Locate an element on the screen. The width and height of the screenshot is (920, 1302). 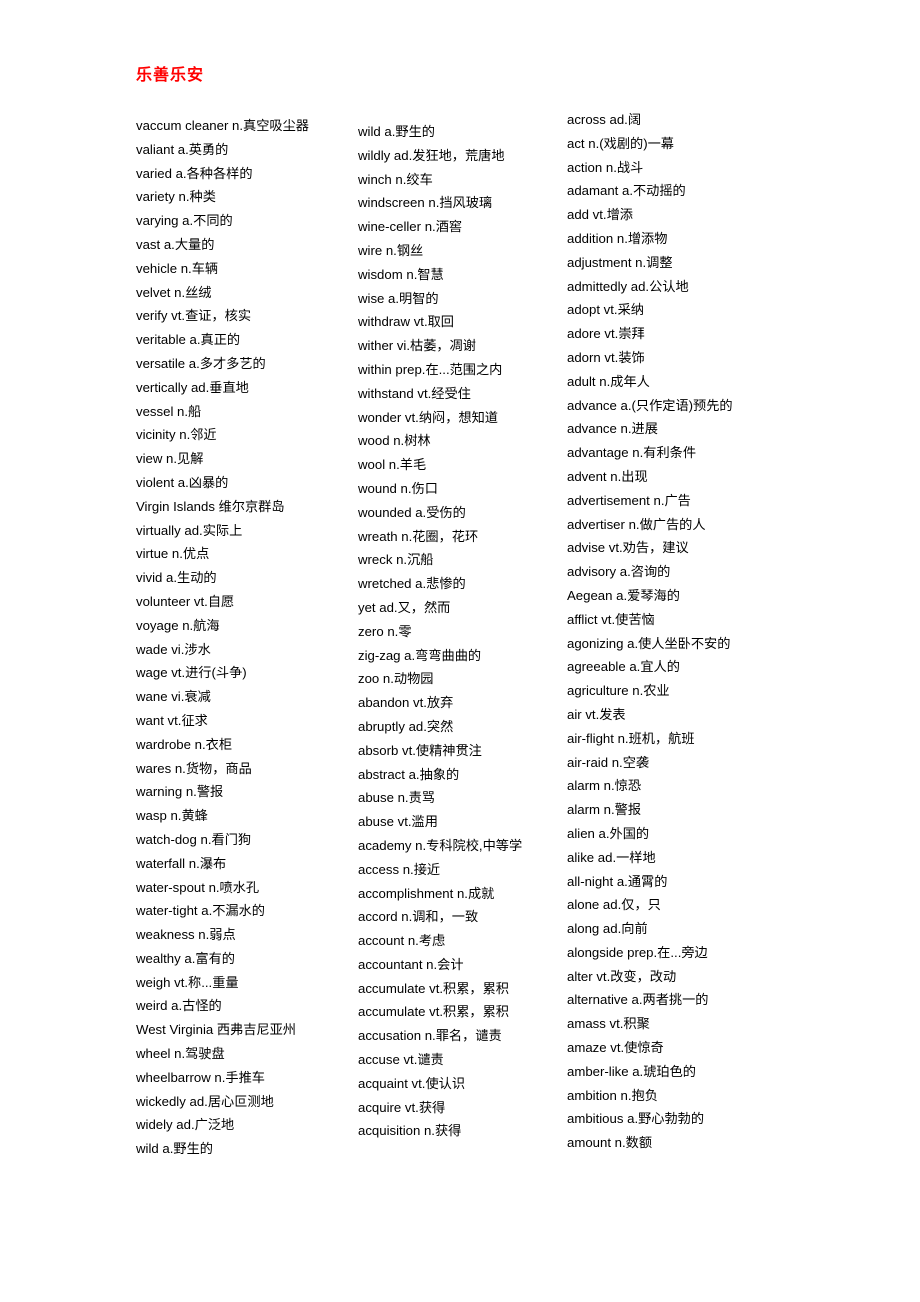
vocabulary-entry: accomplishment n.成就 is located at coordinates (426, 893).